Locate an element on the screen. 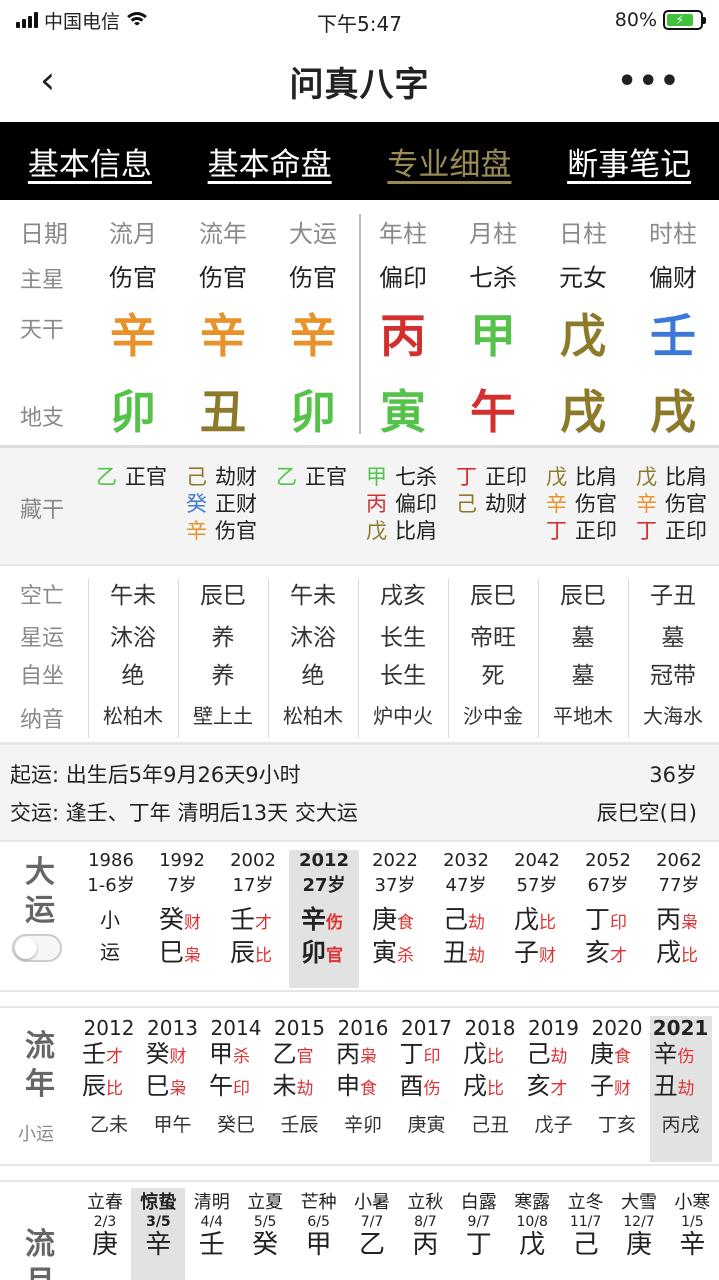 The image size is (719, 1280). dayun-col-1992: 1992 7岁 癸财 巳枭 is located at coordinates (182, 919).